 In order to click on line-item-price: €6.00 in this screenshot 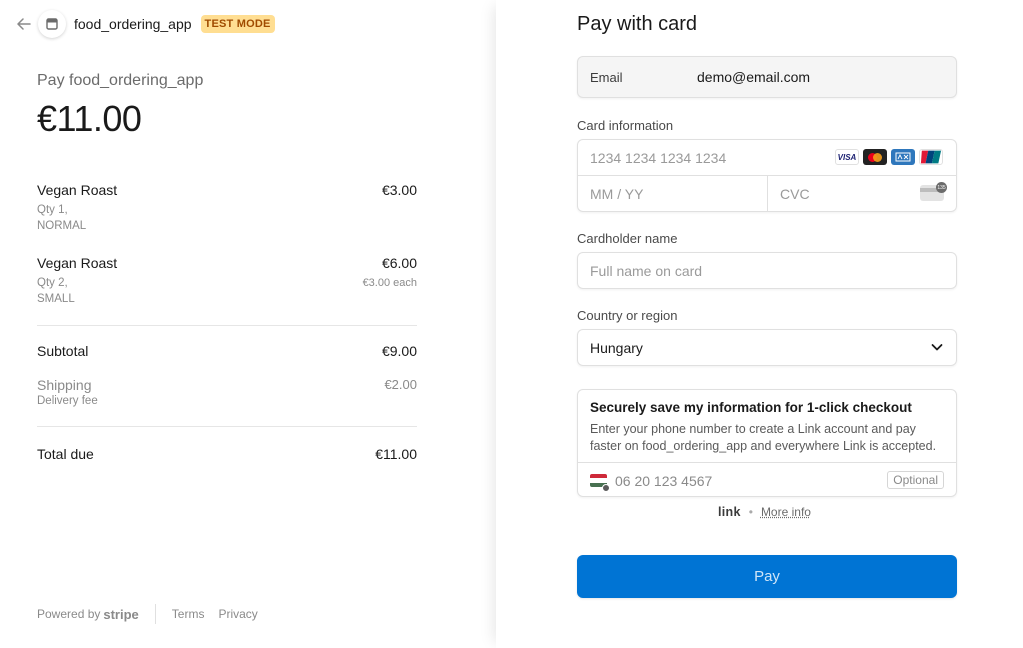, I will do `click(399, 263)`.